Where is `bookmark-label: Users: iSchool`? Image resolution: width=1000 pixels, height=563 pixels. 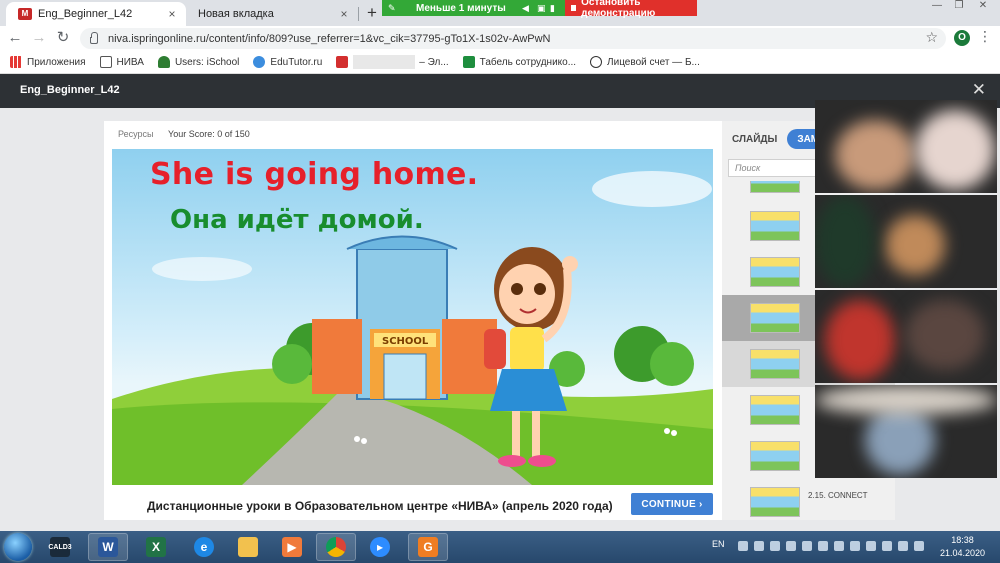
bookmark-label: Users: iSchool is located at coordinates (207, 62).